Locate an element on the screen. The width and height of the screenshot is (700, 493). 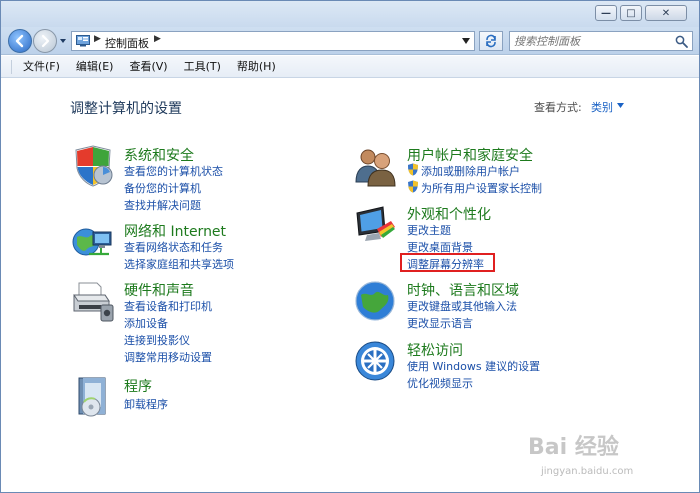
category-heading: 用户帐户和家庭安全 is located at coordinates (470, 155).